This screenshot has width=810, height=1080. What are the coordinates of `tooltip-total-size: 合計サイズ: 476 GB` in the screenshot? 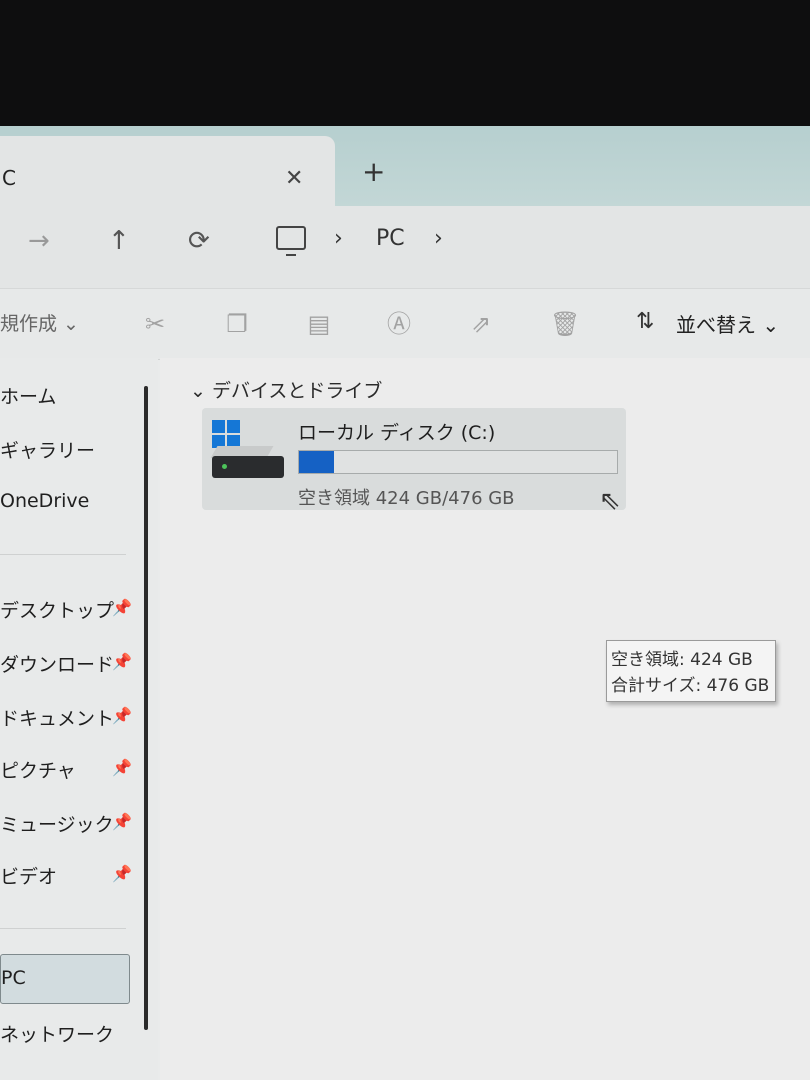 It's located at (690, 686).